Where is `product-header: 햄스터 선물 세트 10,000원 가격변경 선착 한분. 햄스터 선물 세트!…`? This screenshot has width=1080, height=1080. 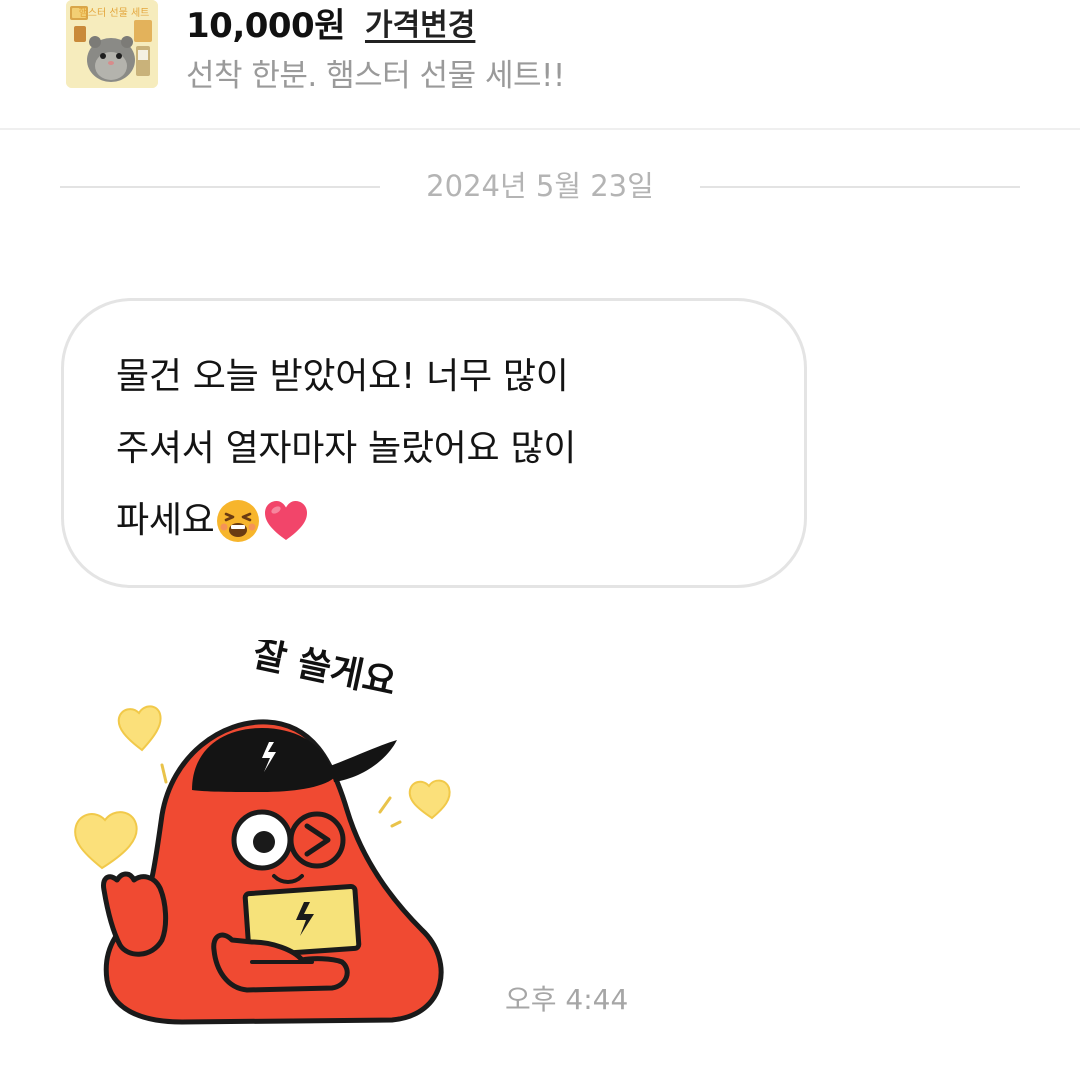
product-header: 햄스터 선물 세트 10,000원 가격변경 선착 한분. 햄스터 선물 세트!… is located at coordinates (540, 65).